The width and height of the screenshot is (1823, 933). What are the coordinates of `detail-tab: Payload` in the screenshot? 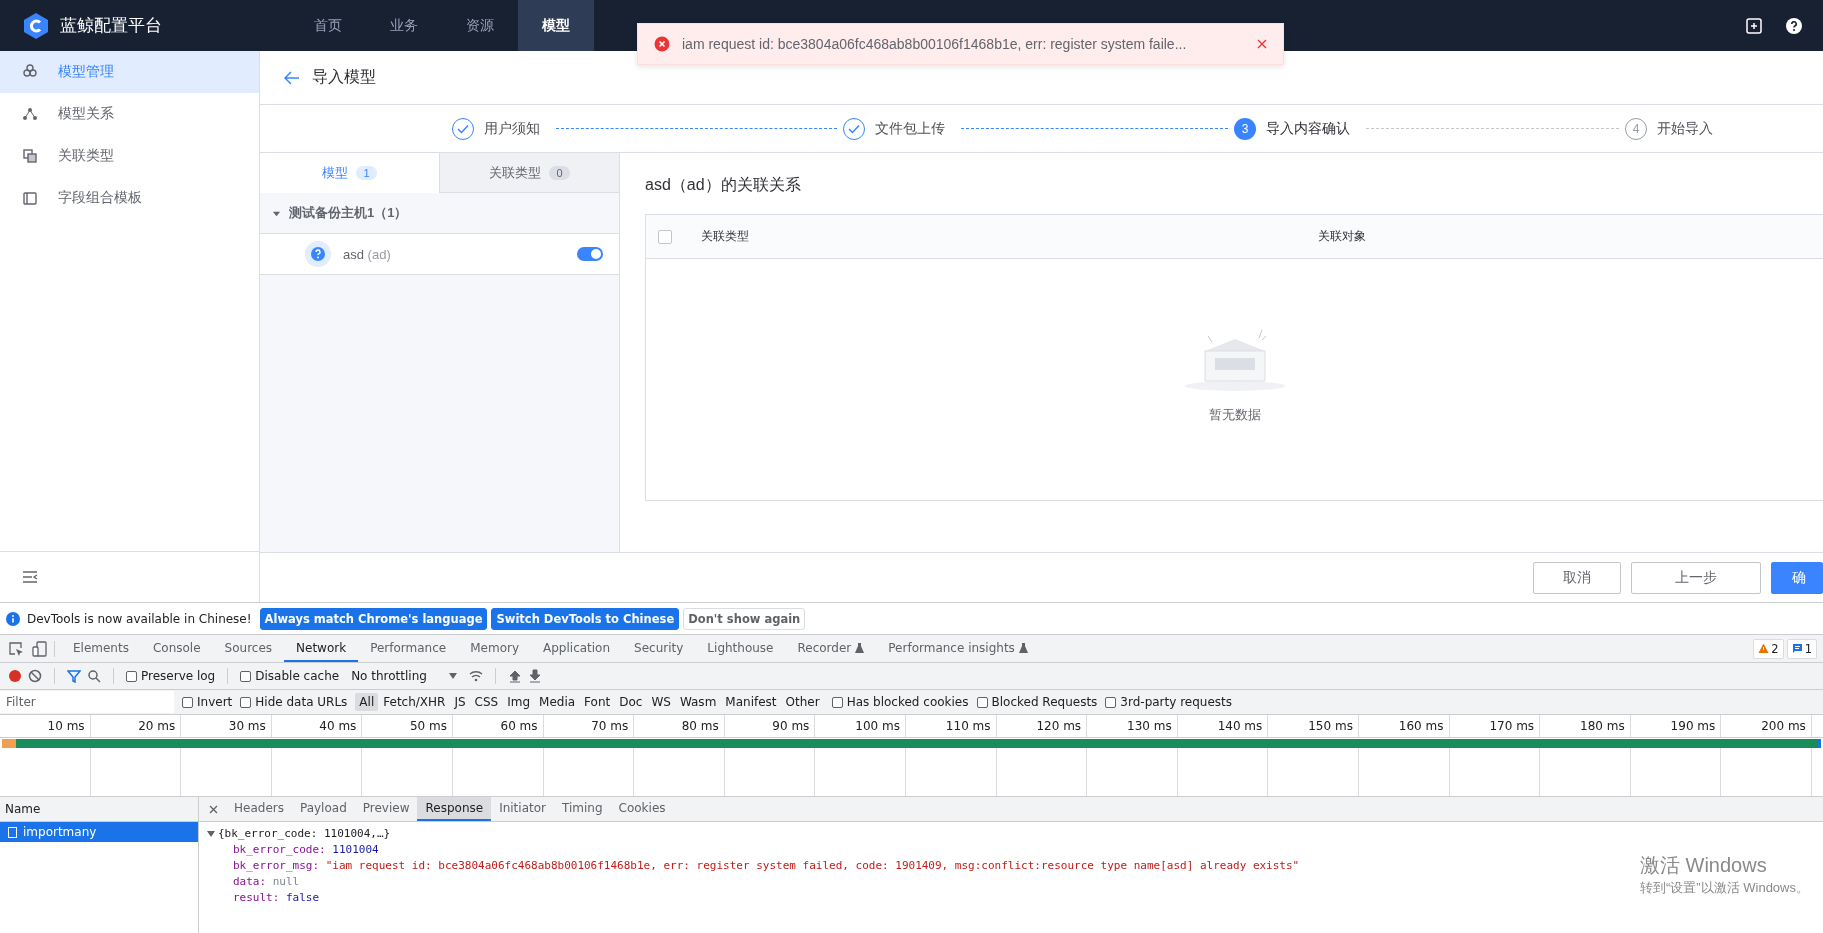 It's located at (323, 809).